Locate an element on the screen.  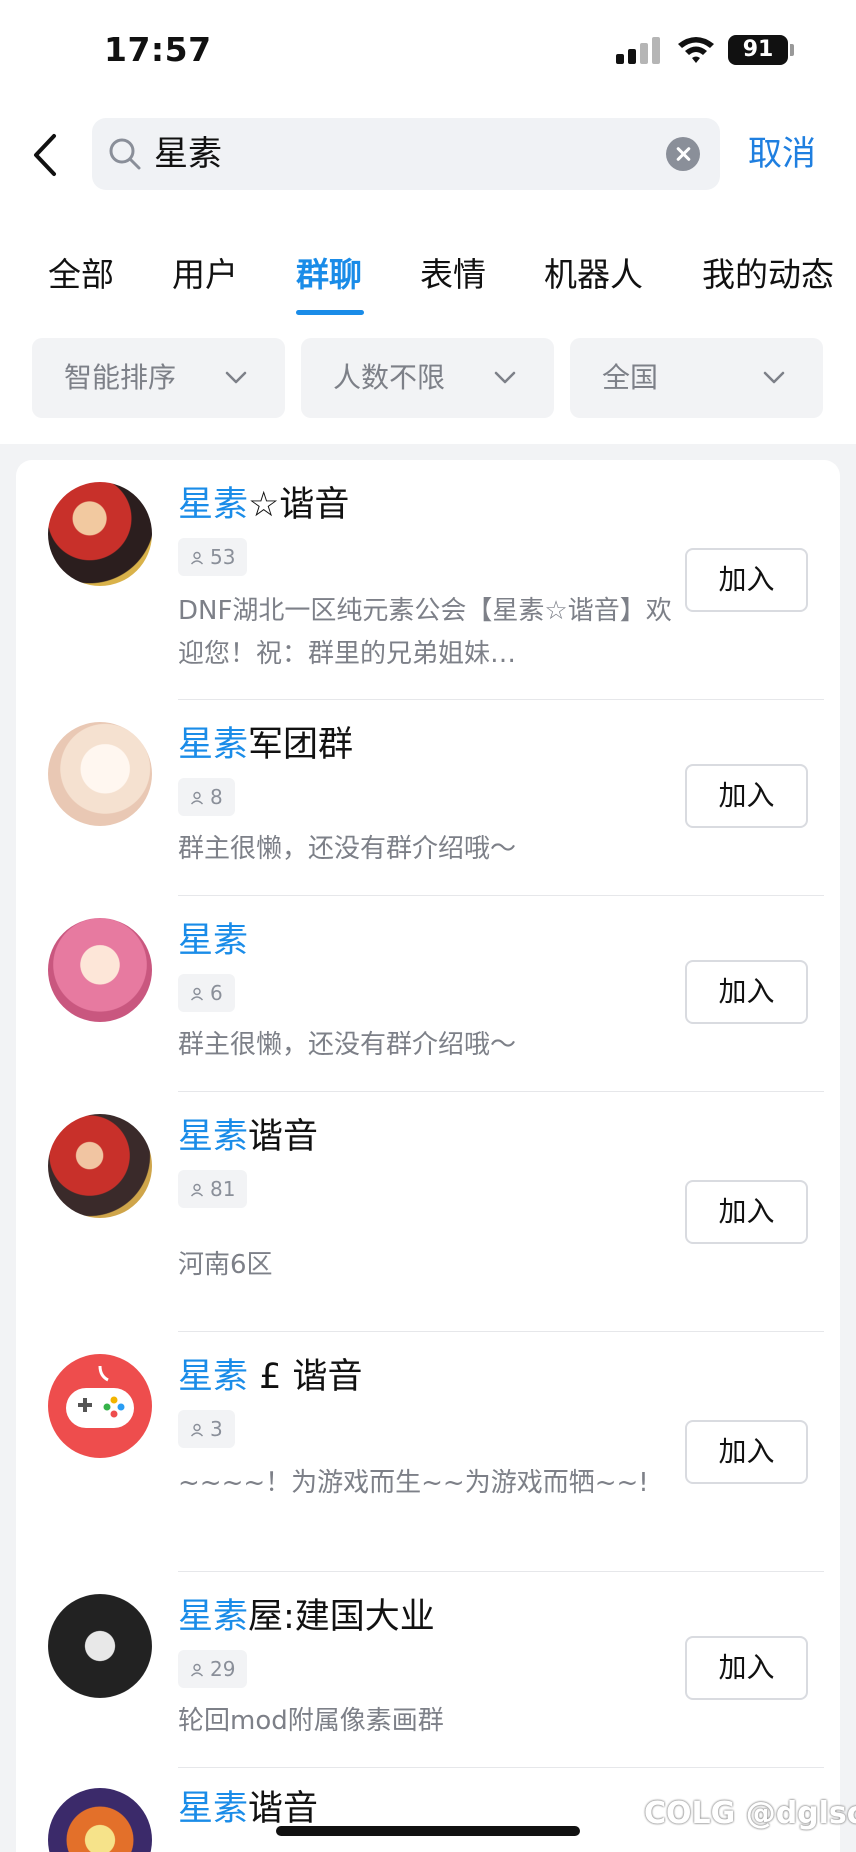
member-count-filter-dropdown: 人数不限 is located at coordinates (427, 378).